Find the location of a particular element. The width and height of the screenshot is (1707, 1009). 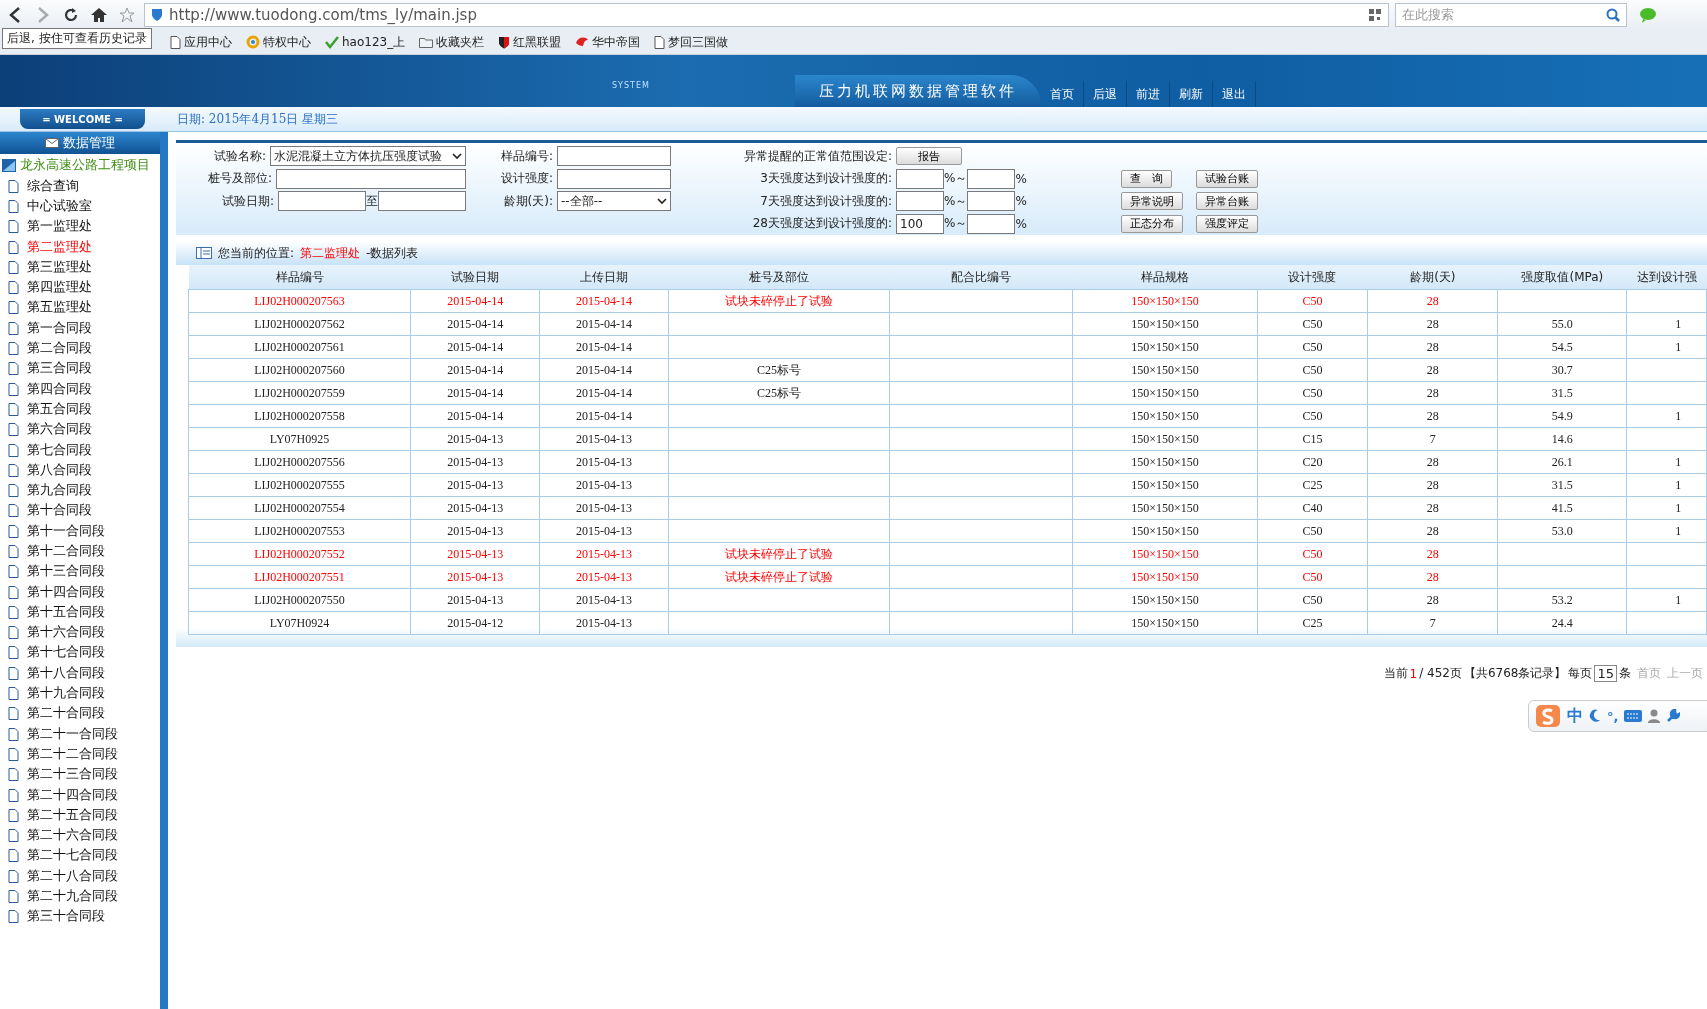

sidebar-item: 第十七合同段 is located at coordinates (80, 653).